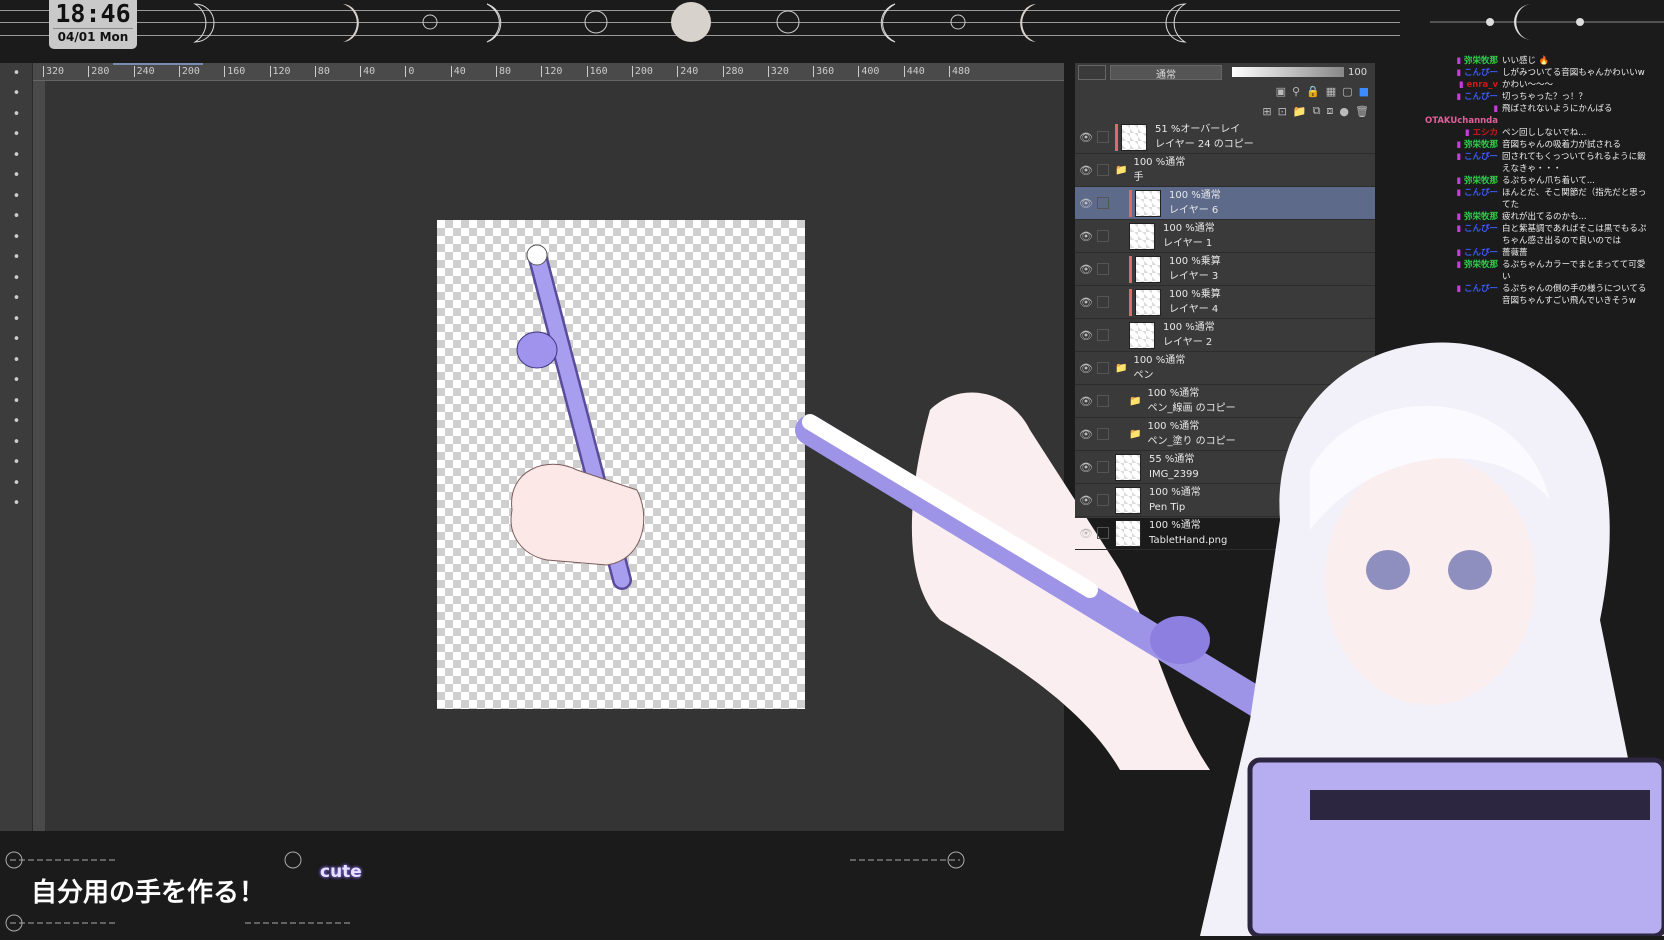  Describe the element at coordinates (1092, 72) in the screenshot. I see `layer-color-dropdown` at that location.